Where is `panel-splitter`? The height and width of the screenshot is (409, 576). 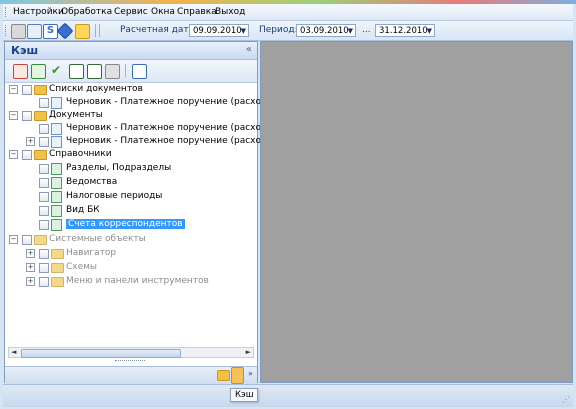 panel-splitter is located at coordinates (130, 362).